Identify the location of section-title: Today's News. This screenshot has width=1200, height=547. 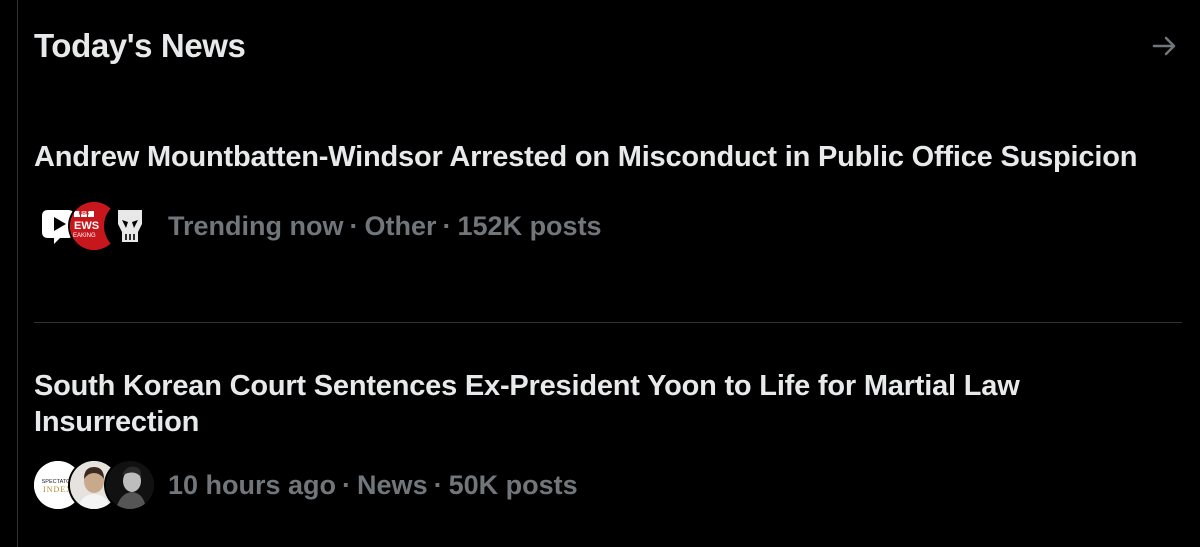
(140, 45).